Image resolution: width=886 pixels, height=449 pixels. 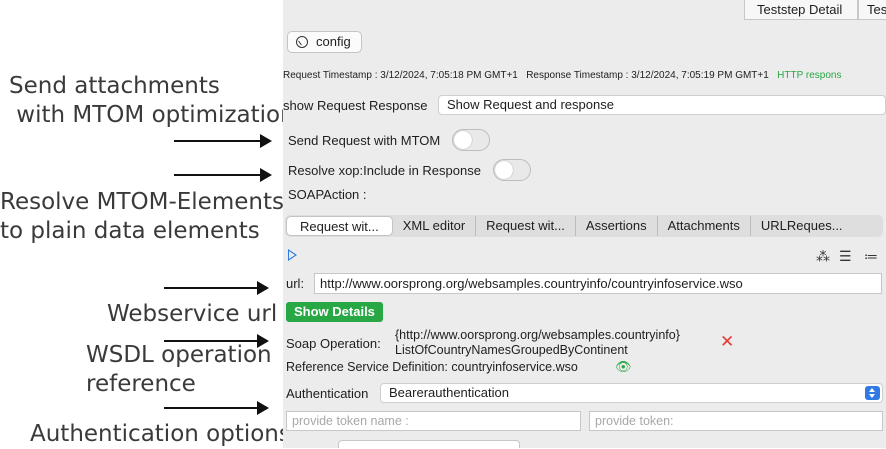 I want to click on soap-operation-name: ListOfCountryNamesGroupedByContinent, so click(x=511, y=350).